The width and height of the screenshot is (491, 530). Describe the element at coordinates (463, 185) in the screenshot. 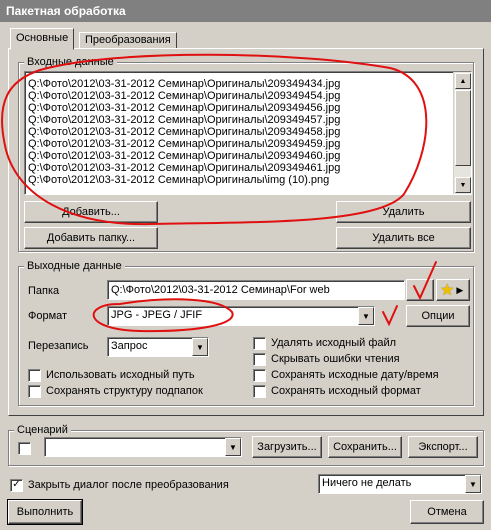

I see `scroll-down-icon: ▼` at that location.